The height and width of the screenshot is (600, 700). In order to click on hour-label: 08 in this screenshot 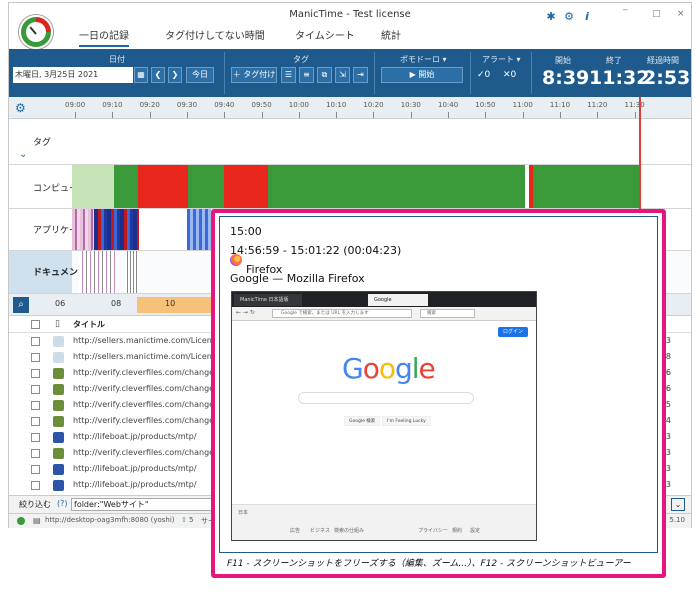, I will do `click(116, 303)`.